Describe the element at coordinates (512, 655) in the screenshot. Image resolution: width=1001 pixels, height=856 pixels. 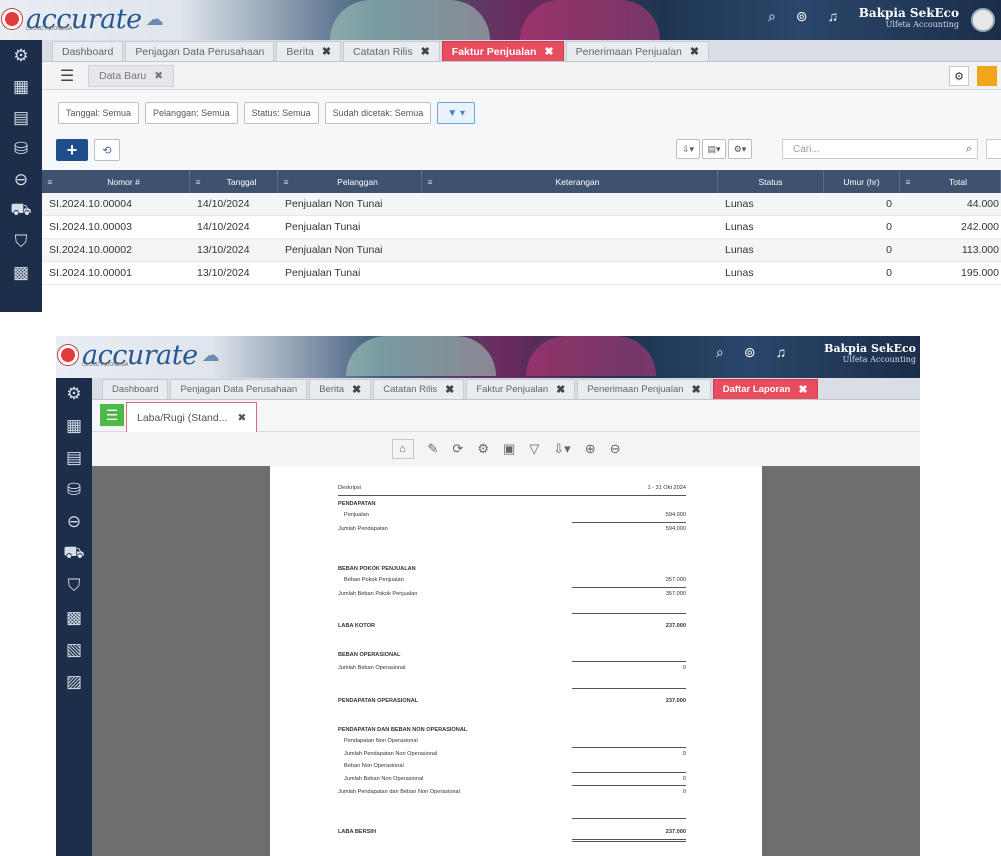
I see `report-line: BEBAN OPERASIONAL` at that location.